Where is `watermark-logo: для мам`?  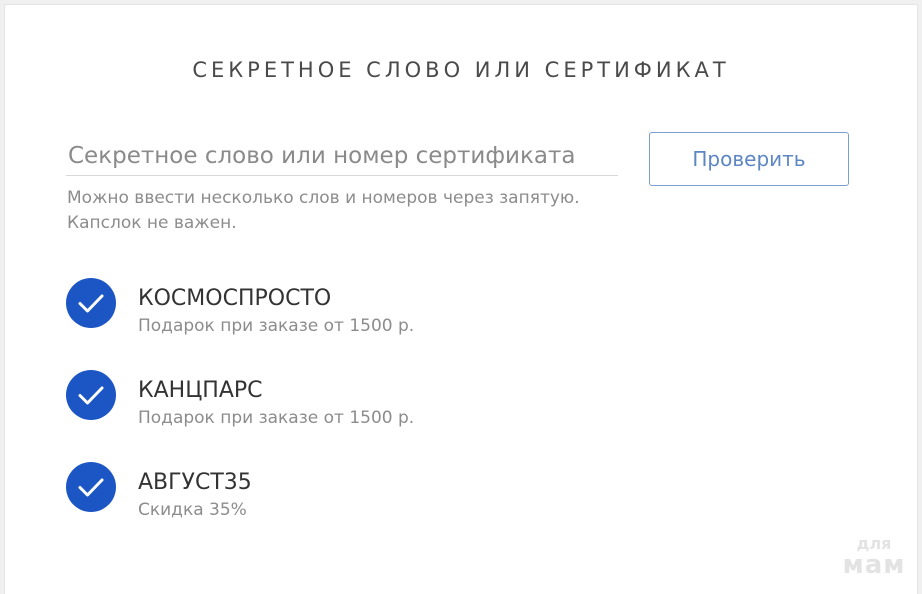 watermark-logo: для мам is located at coordinates (874, 560).